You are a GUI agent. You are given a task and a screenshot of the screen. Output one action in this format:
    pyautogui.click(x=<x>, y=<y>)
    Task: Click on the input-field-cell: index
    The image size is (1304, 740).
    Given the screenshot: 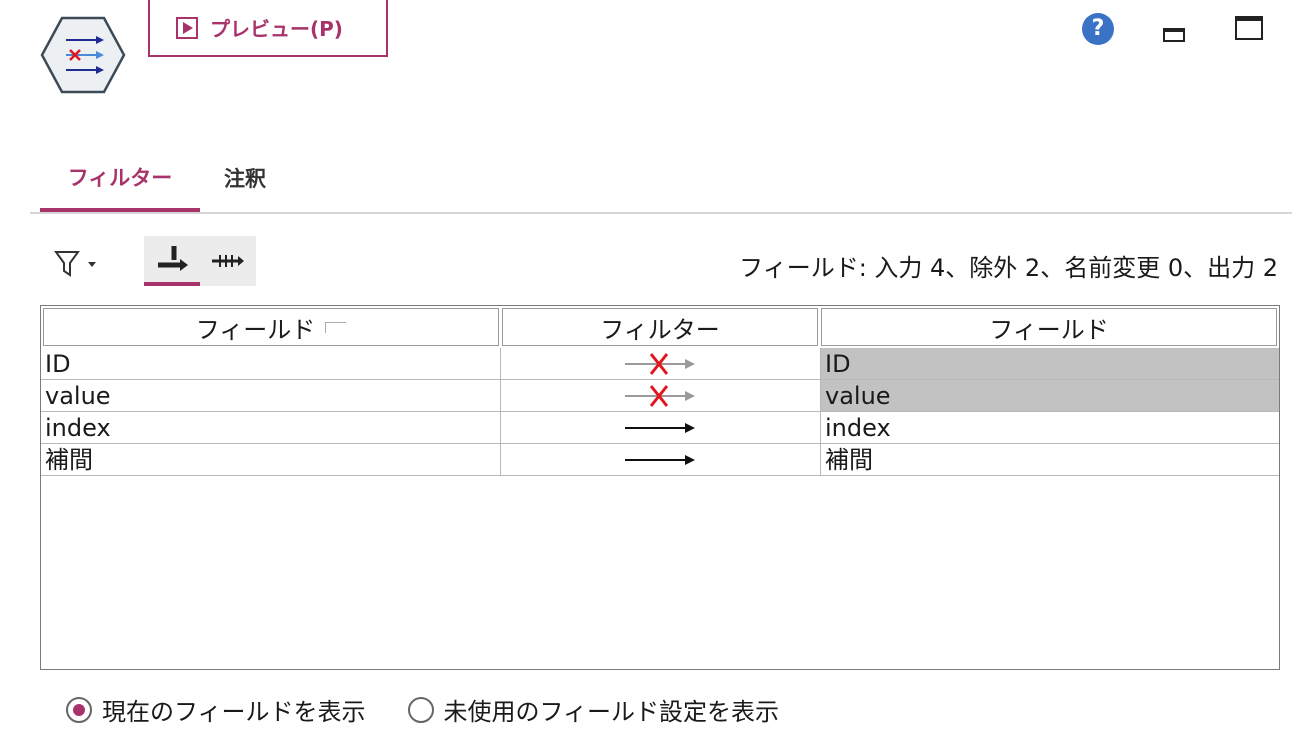 What is the action you would take?
    pyautogui.click(x=271, y=428)
    